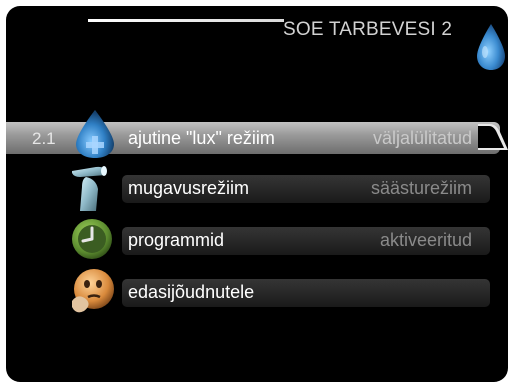 The height and width of the screenshot is (387, 514). I want to click on menu-item-advanced: edasijõudnutele, so click(257, 291).